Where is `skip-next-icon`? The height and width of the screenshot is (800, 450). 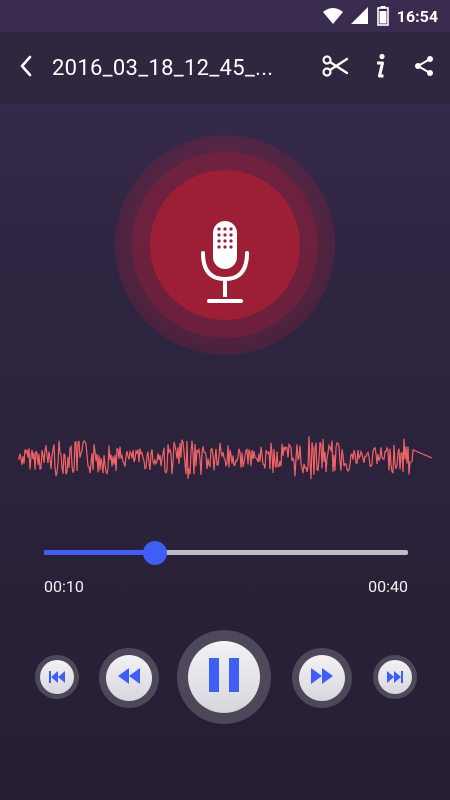 skip-next-icon is located at coordinates (395, 677).